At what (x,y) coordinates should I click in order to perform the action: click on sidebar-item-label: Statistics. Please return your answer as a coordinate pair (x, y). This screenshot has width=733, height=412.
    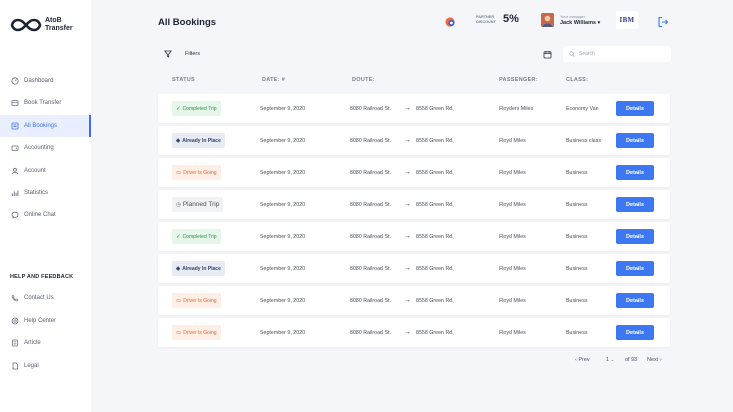
    Looking at the image, I should click on (36, 193).